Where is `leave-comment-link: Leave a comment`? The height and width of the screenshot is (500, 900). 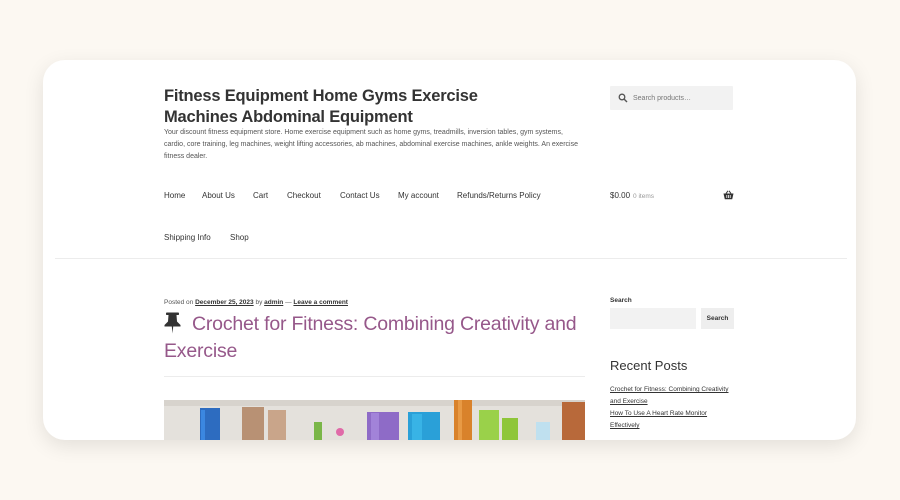
leave-comment-link: Leave a comment is located at coordinates (320, 302).